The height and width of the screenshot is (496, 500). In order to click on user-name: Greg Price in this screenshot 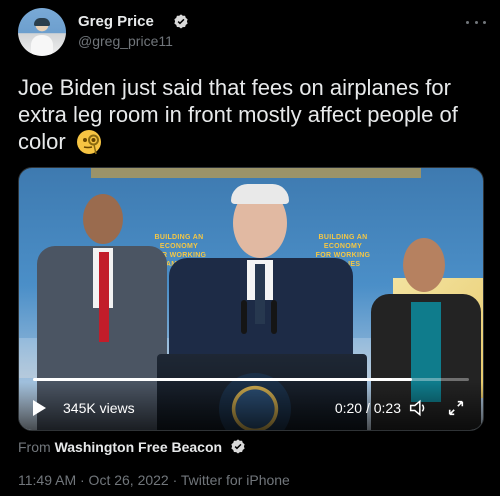, I will do `click(116, 21)`.